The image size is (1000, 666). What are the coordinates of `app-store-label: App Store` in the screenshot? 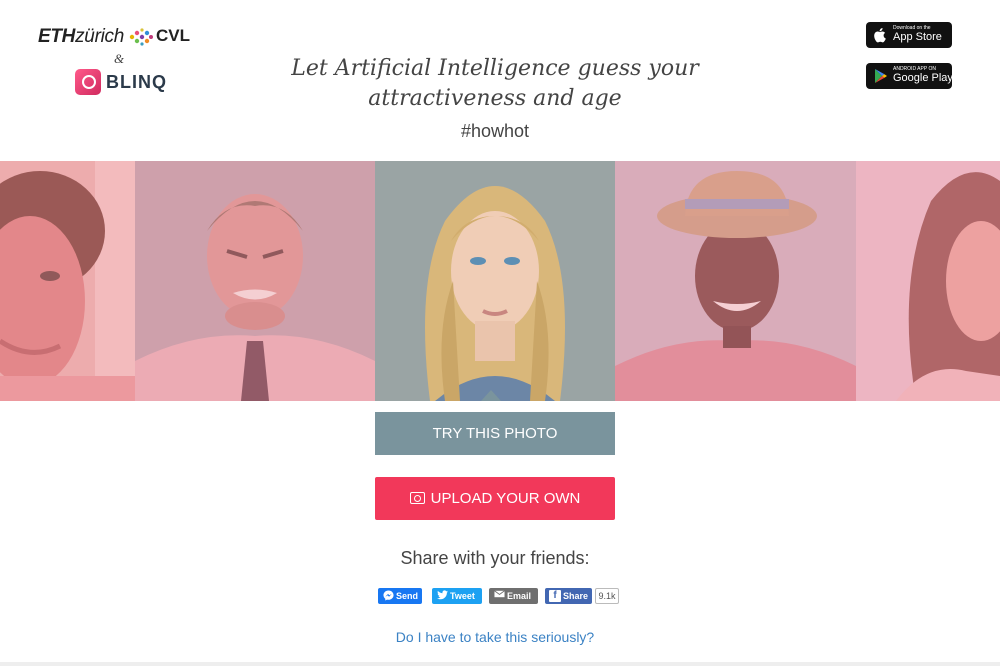 It's located at (917, 37).